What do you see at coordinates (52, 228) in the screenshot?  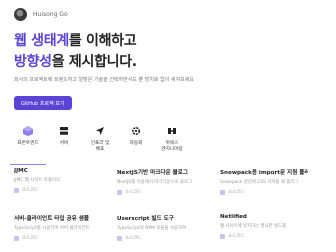 I see `project-desc: TypeScript를 사용하여 서버-클라이언트` at bounding box center [52, 228].